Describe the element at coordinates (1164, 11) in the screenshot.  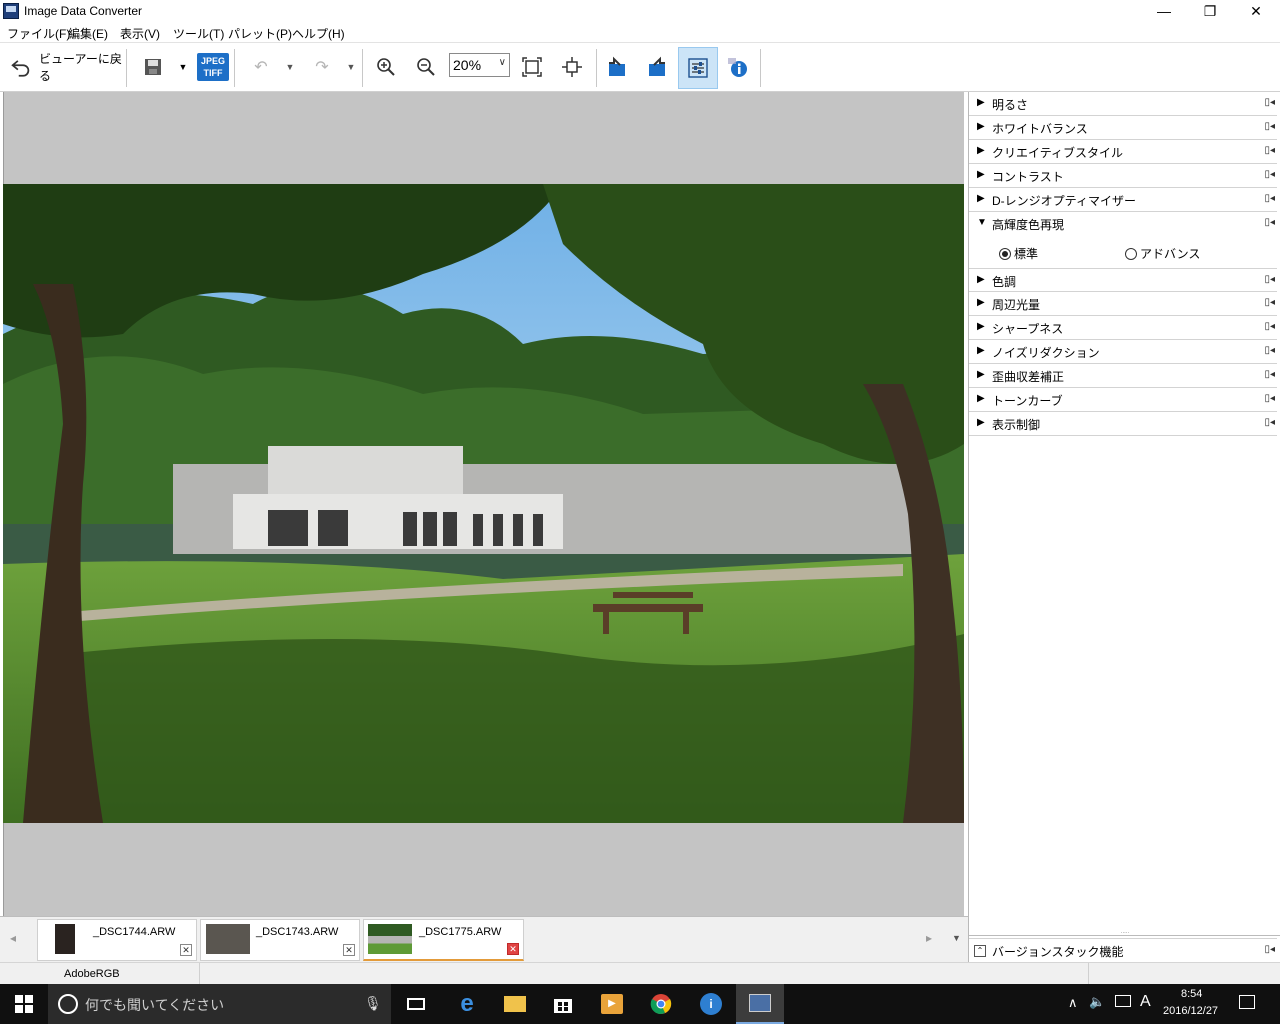
I see `minimize-button: —` at that location.